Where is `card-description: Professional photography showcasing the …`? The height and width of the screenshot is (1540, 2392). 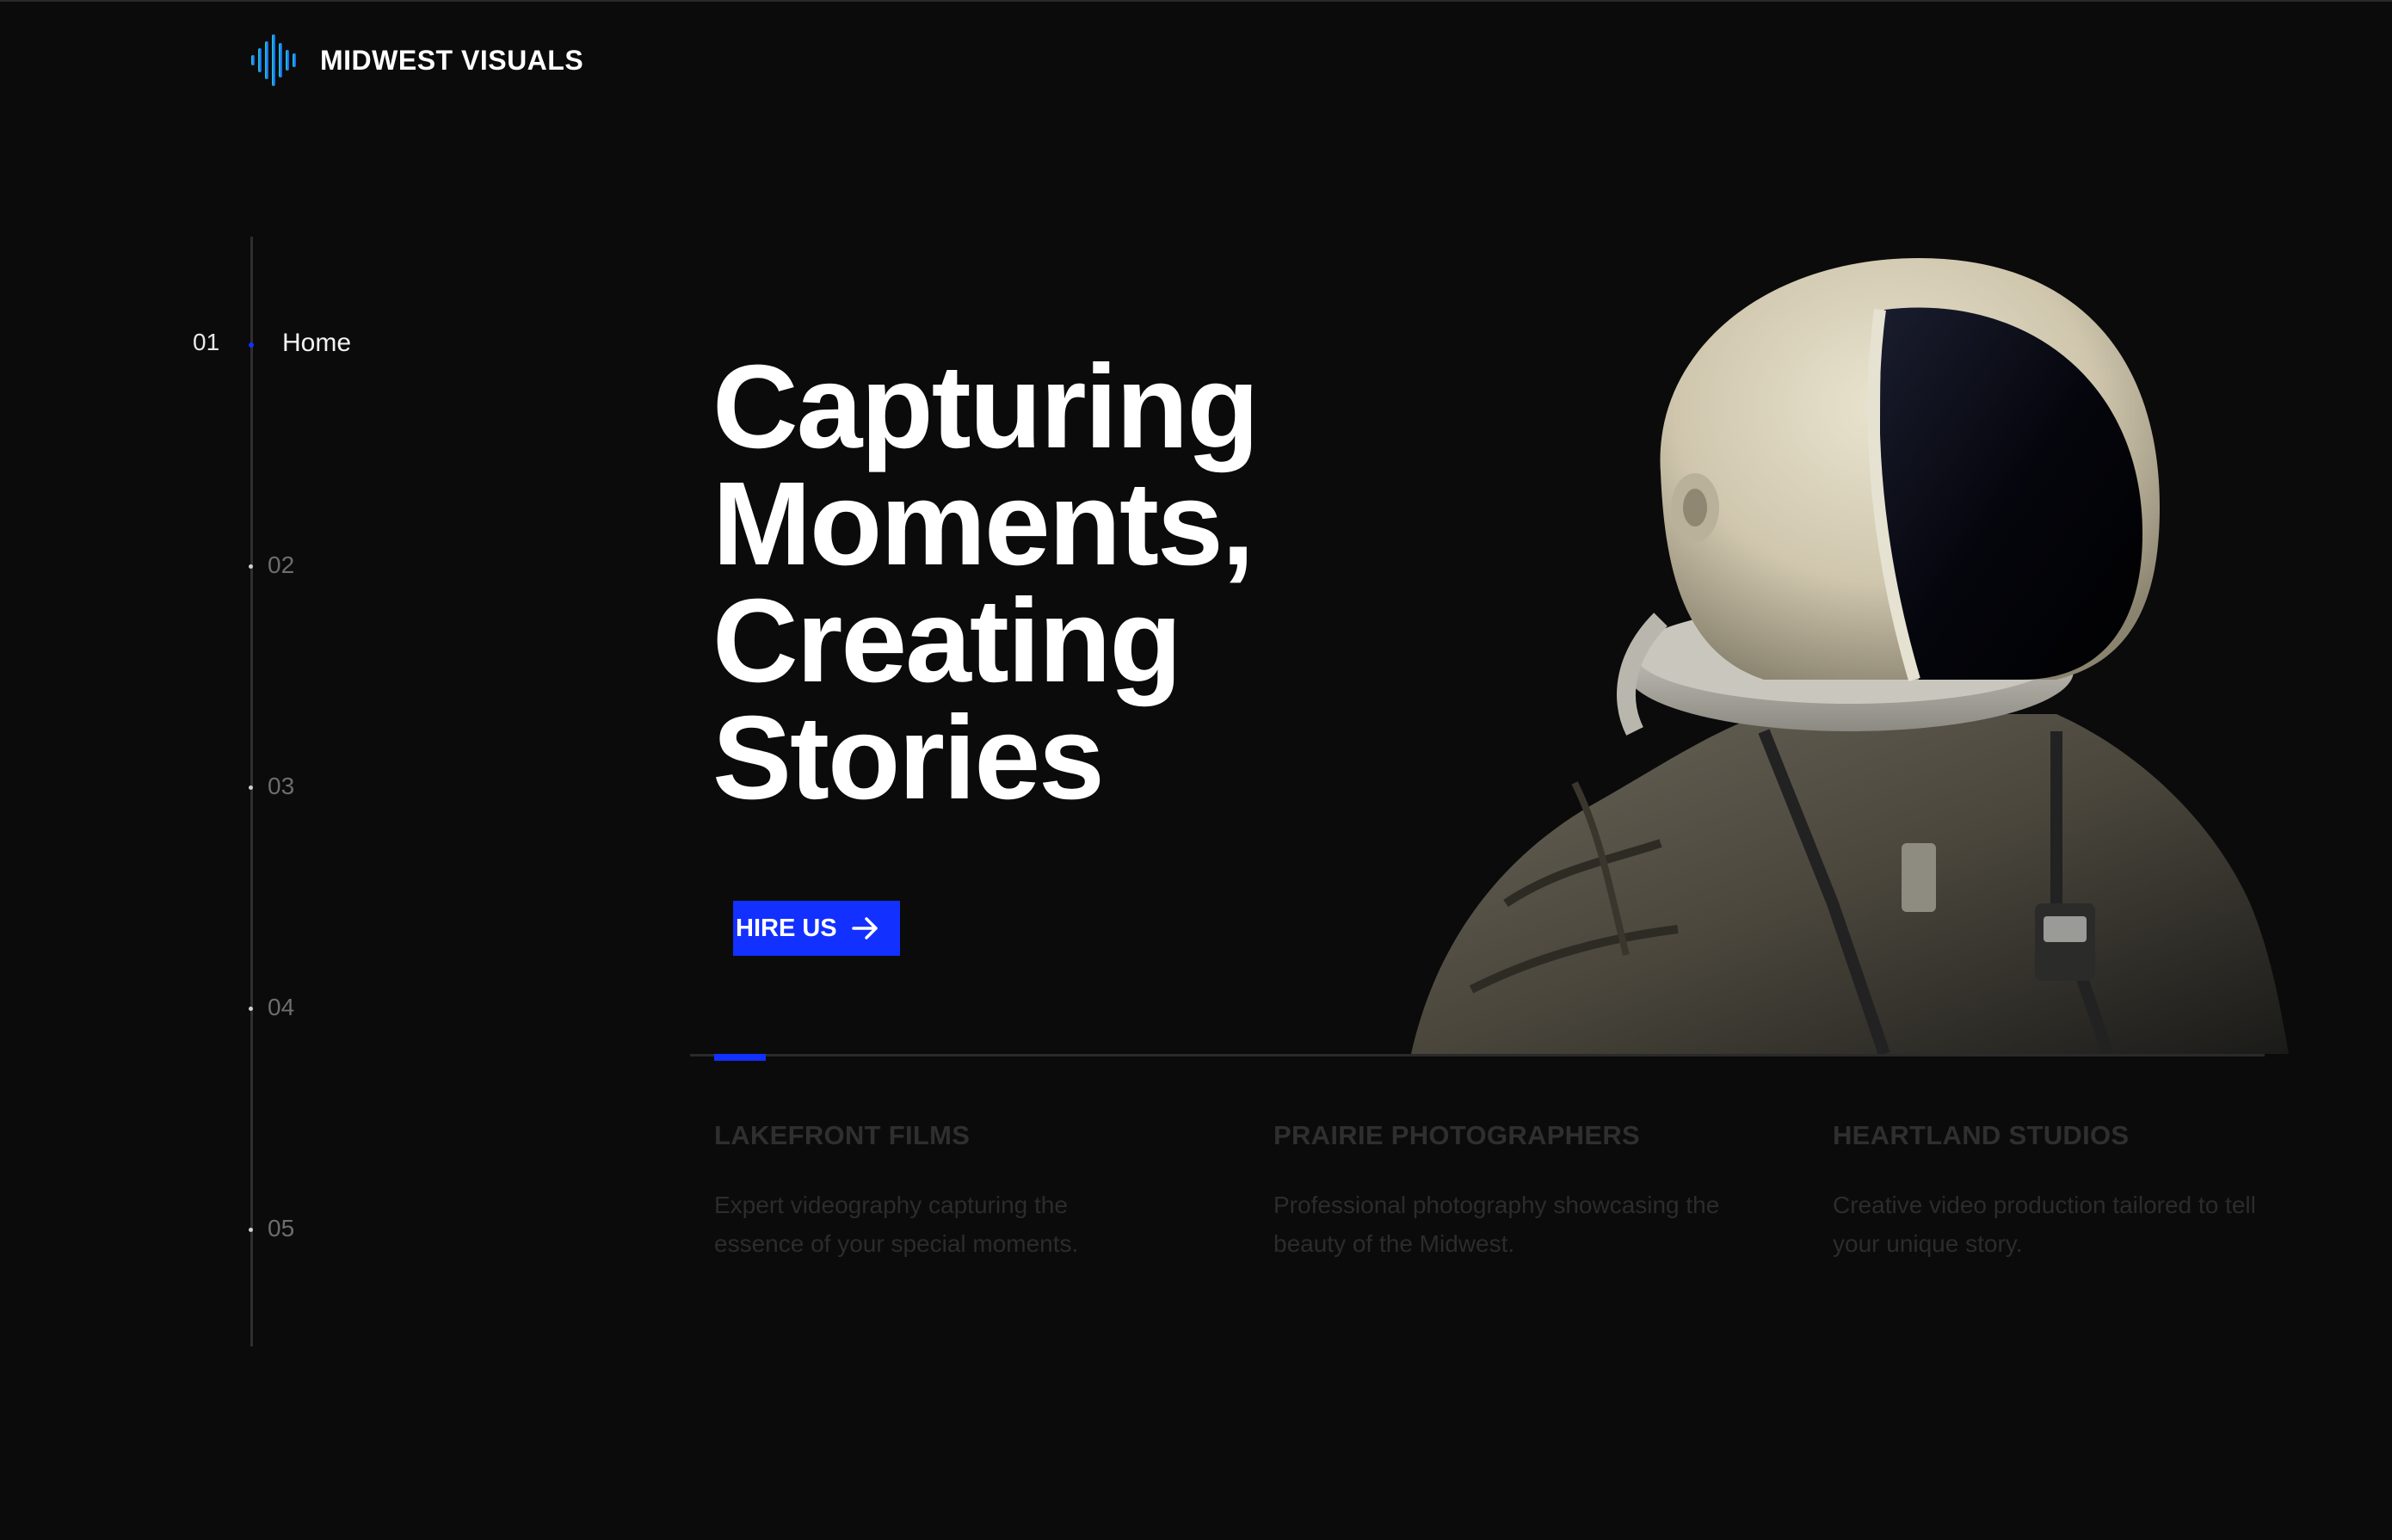
card-description: Professional photography showcasing the … is located at coordinates (1496, 1225).